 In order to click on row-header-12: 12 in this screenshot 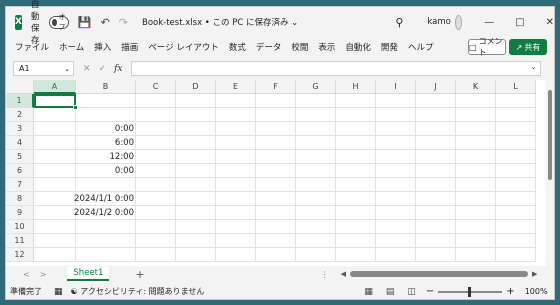, I will do `click(20, 255)`.